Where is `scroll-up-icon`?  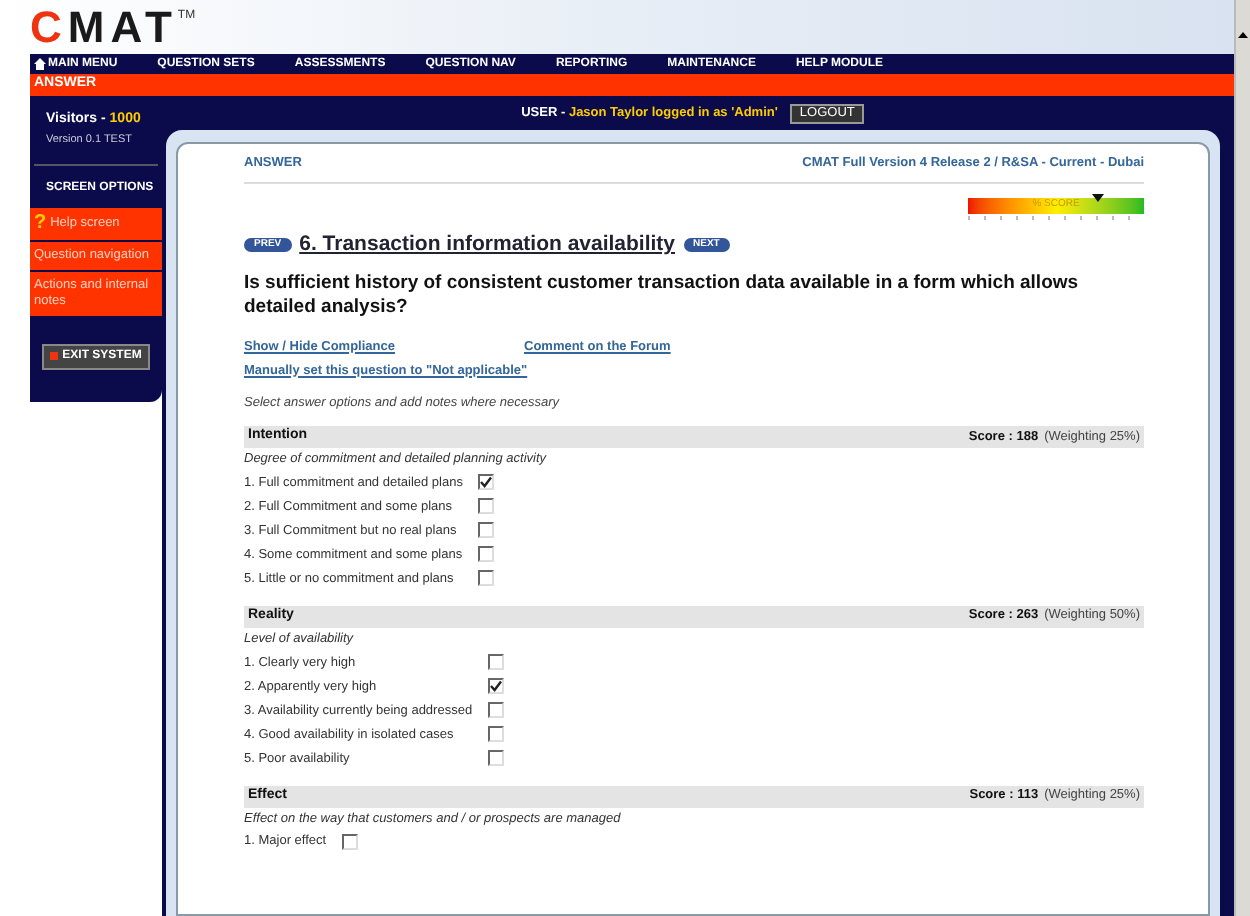 scroll-up-icon is located at coordinates (1243, 35).